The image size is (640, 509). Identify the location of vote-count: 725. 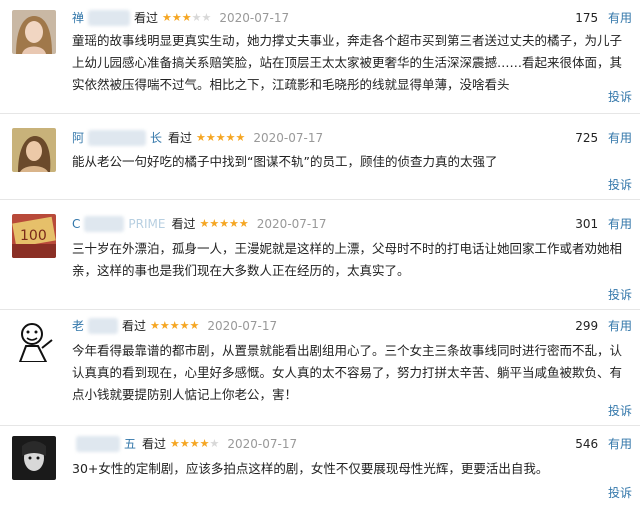
(587, 138).